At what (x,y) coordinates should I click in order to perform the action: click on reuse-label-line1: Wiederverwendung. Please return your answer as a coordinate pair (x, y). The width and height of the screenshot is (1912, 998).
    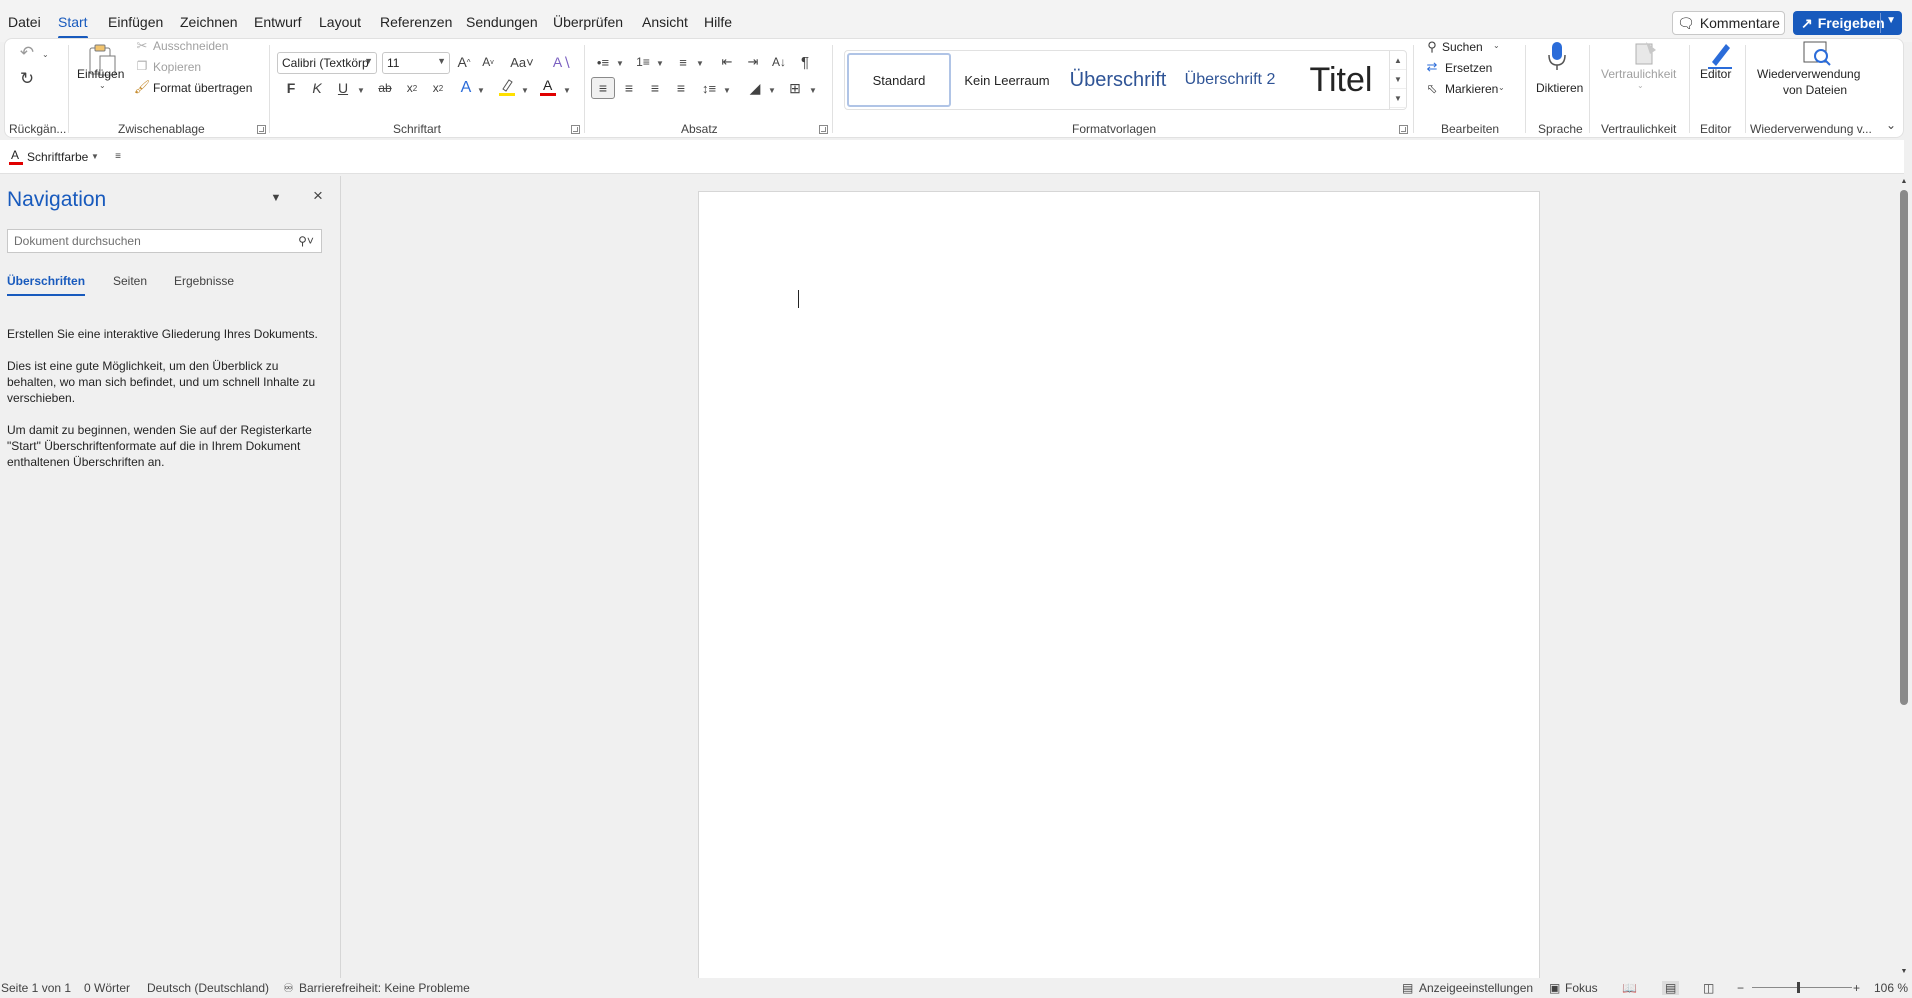
    Looking at the image, I should click on (1808, 74).